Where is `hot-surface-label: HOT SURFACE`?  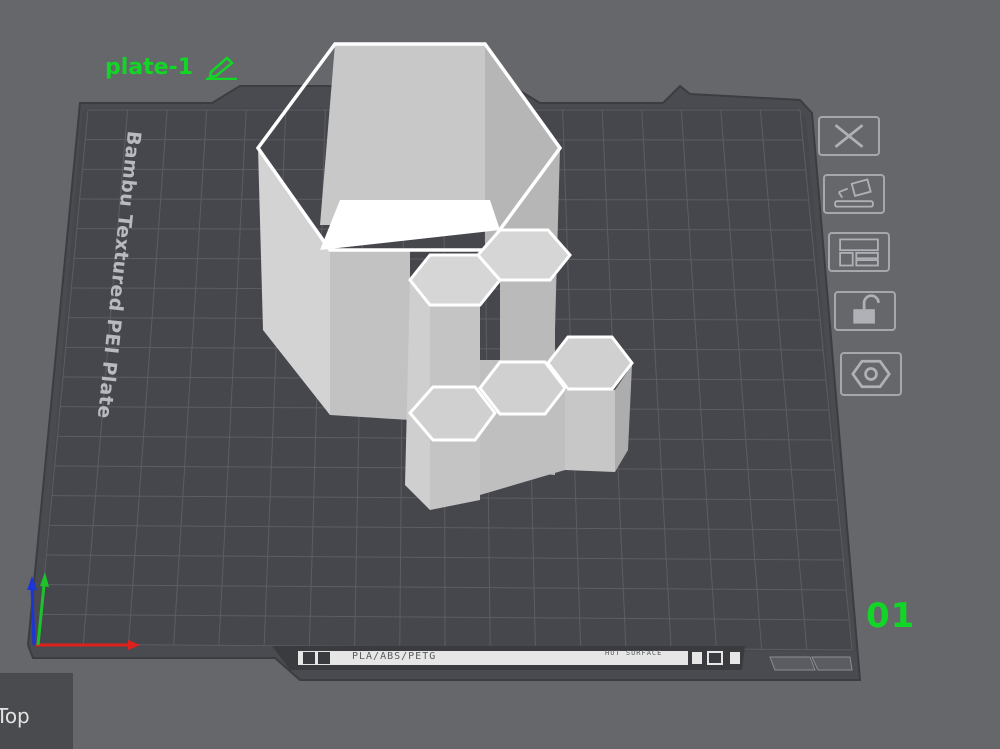 hot-surface-label: HOT SURFACE is located at coordinates (634, 653).